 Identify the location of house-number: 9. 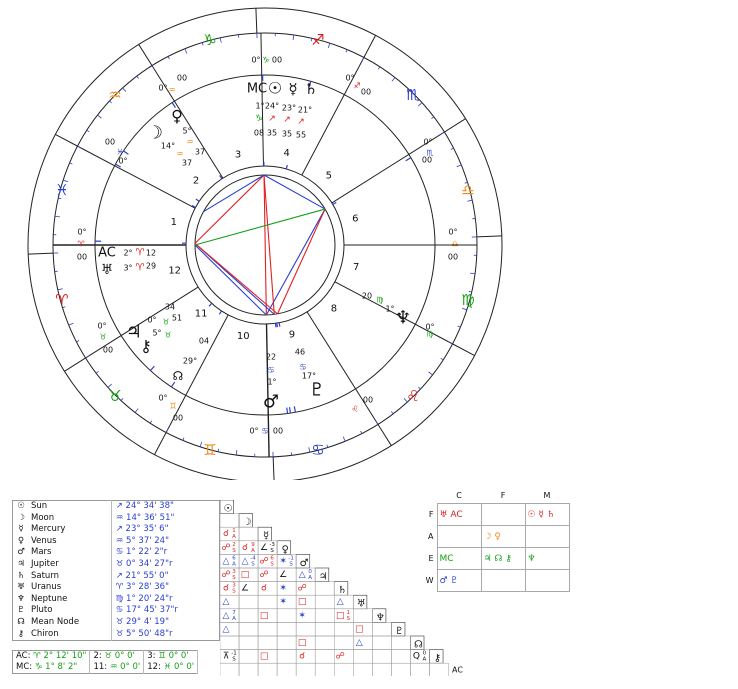
(292, 335).